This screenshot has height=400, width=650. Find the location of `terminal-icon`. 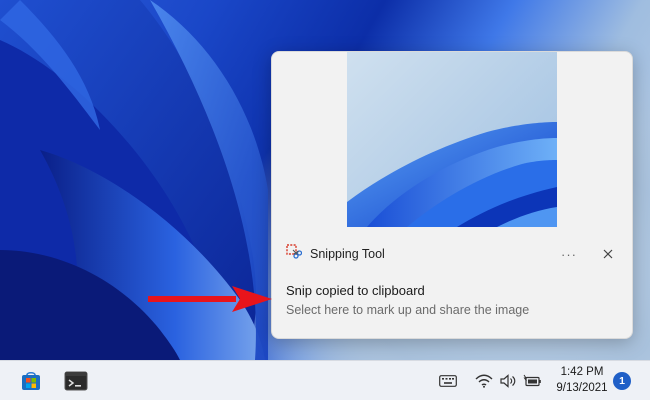

terminal-icon is located at coordinates (76, 381).